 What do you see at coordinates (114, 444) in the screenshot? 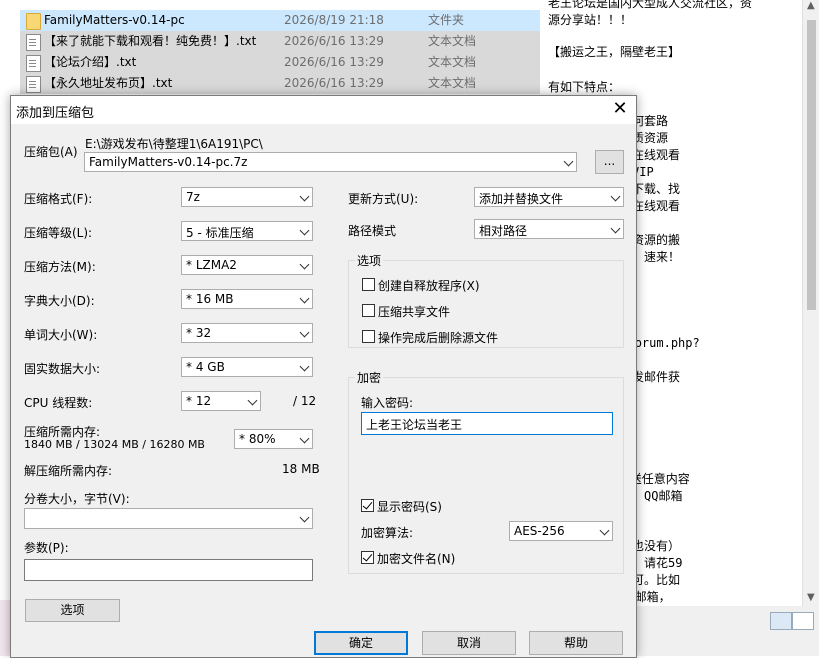
I see `mem-values: 1840 MB / 13024 MB / 16280 MB` at bounding box center [114, 444].